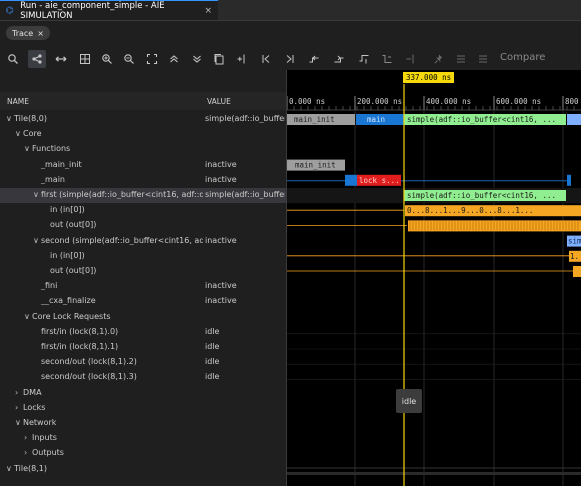  What do you see at coordinates (48, 453) in the screenshot?
I see `tree-row-label: Outputs` at bounding box center [48, 453].